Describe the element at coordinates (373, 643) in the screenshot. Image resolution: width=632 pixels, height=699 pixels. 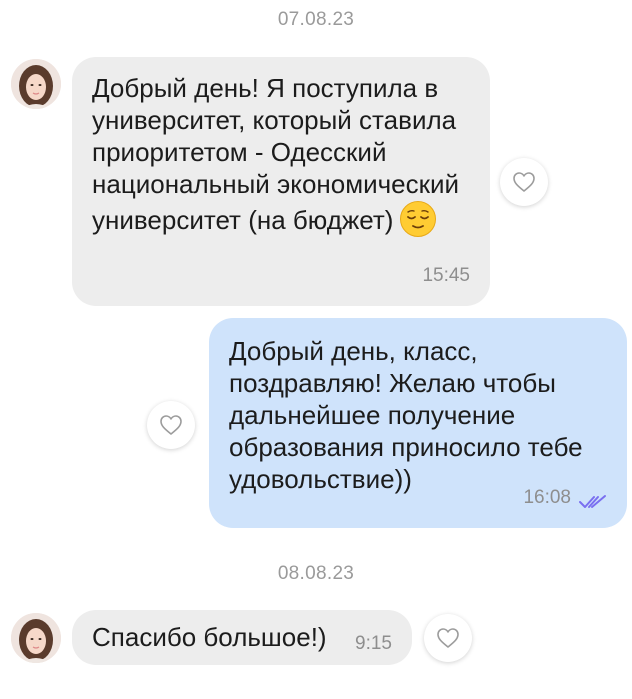
I see `message-time: 9:15` at that location.